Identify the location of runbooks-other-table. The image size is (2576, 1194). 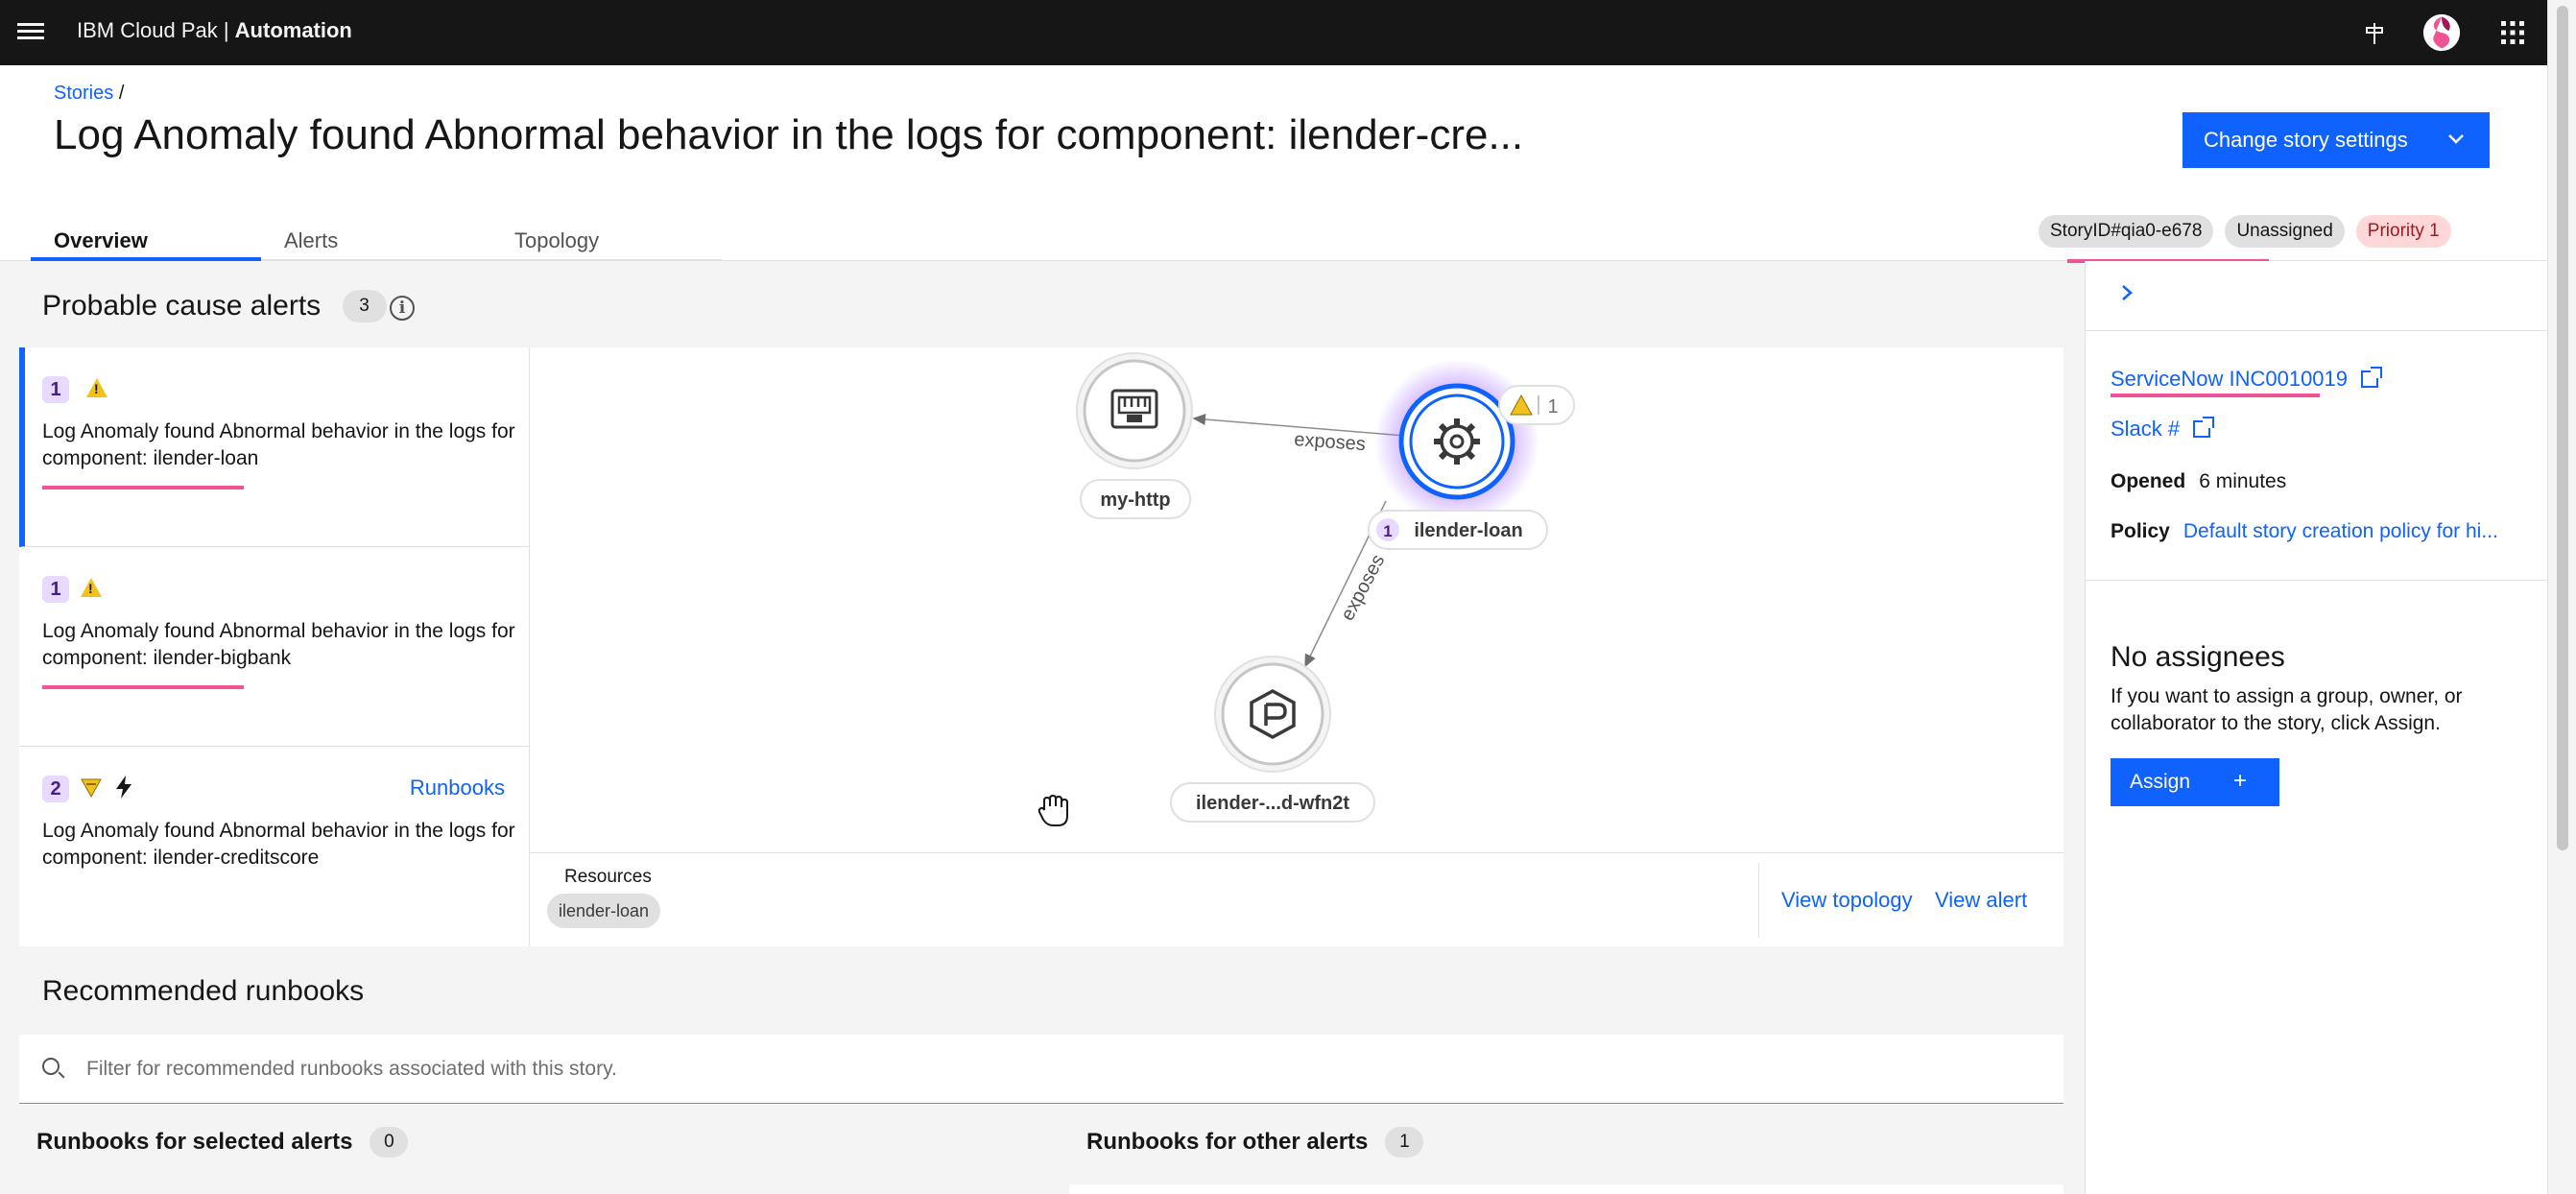
(1566, 1189).